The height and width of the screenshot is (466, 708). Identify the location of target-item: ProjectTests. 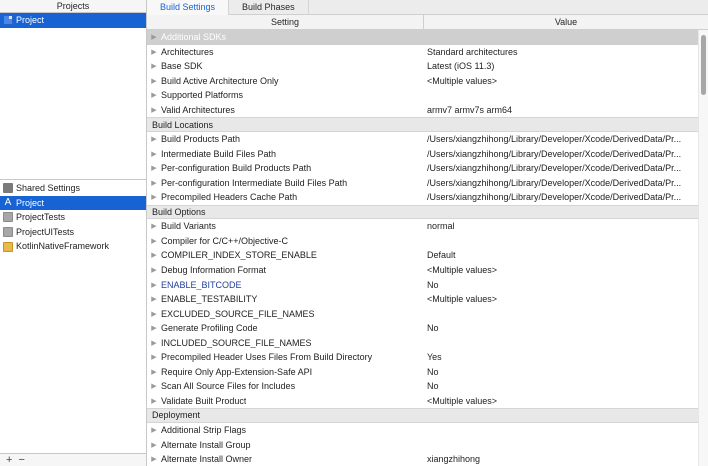
(73, 217).